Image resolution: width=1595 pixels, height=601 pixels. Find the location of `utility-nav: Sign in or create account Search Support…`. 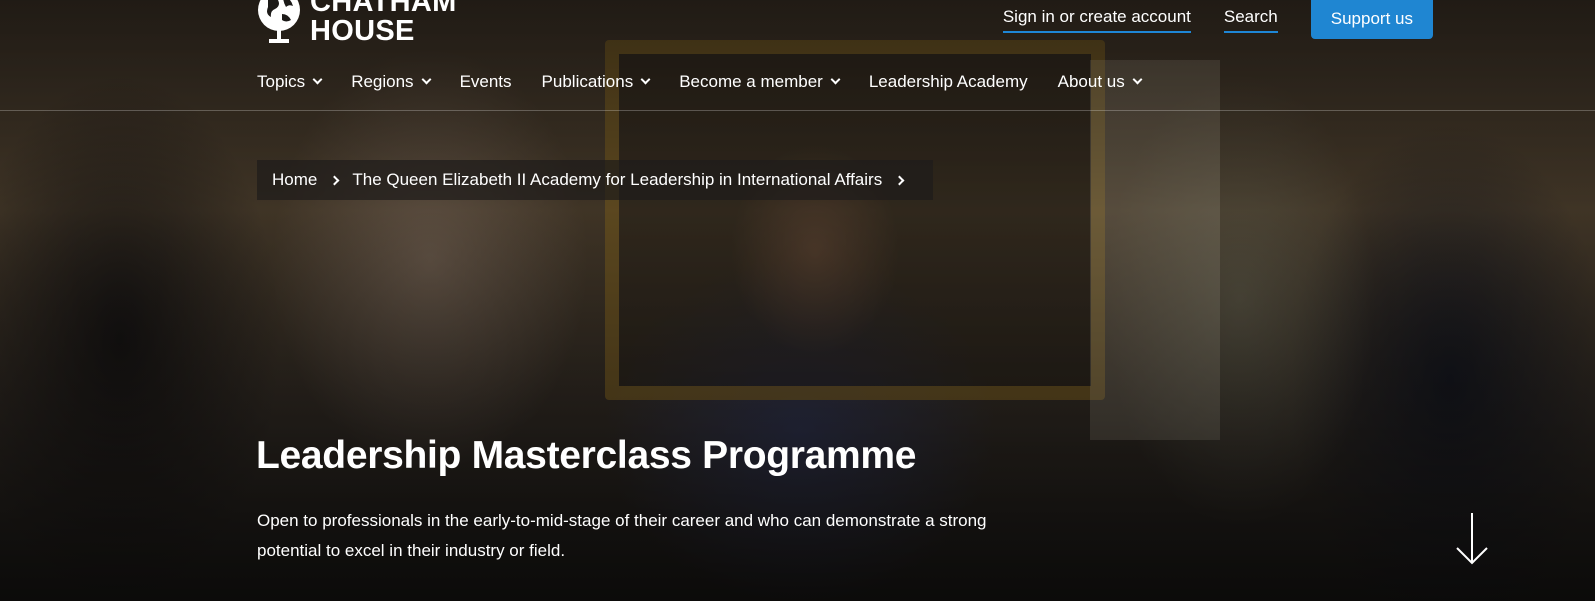

utility-nav: Sign in or create account Search Support… is located at coordinates (1217, 20).